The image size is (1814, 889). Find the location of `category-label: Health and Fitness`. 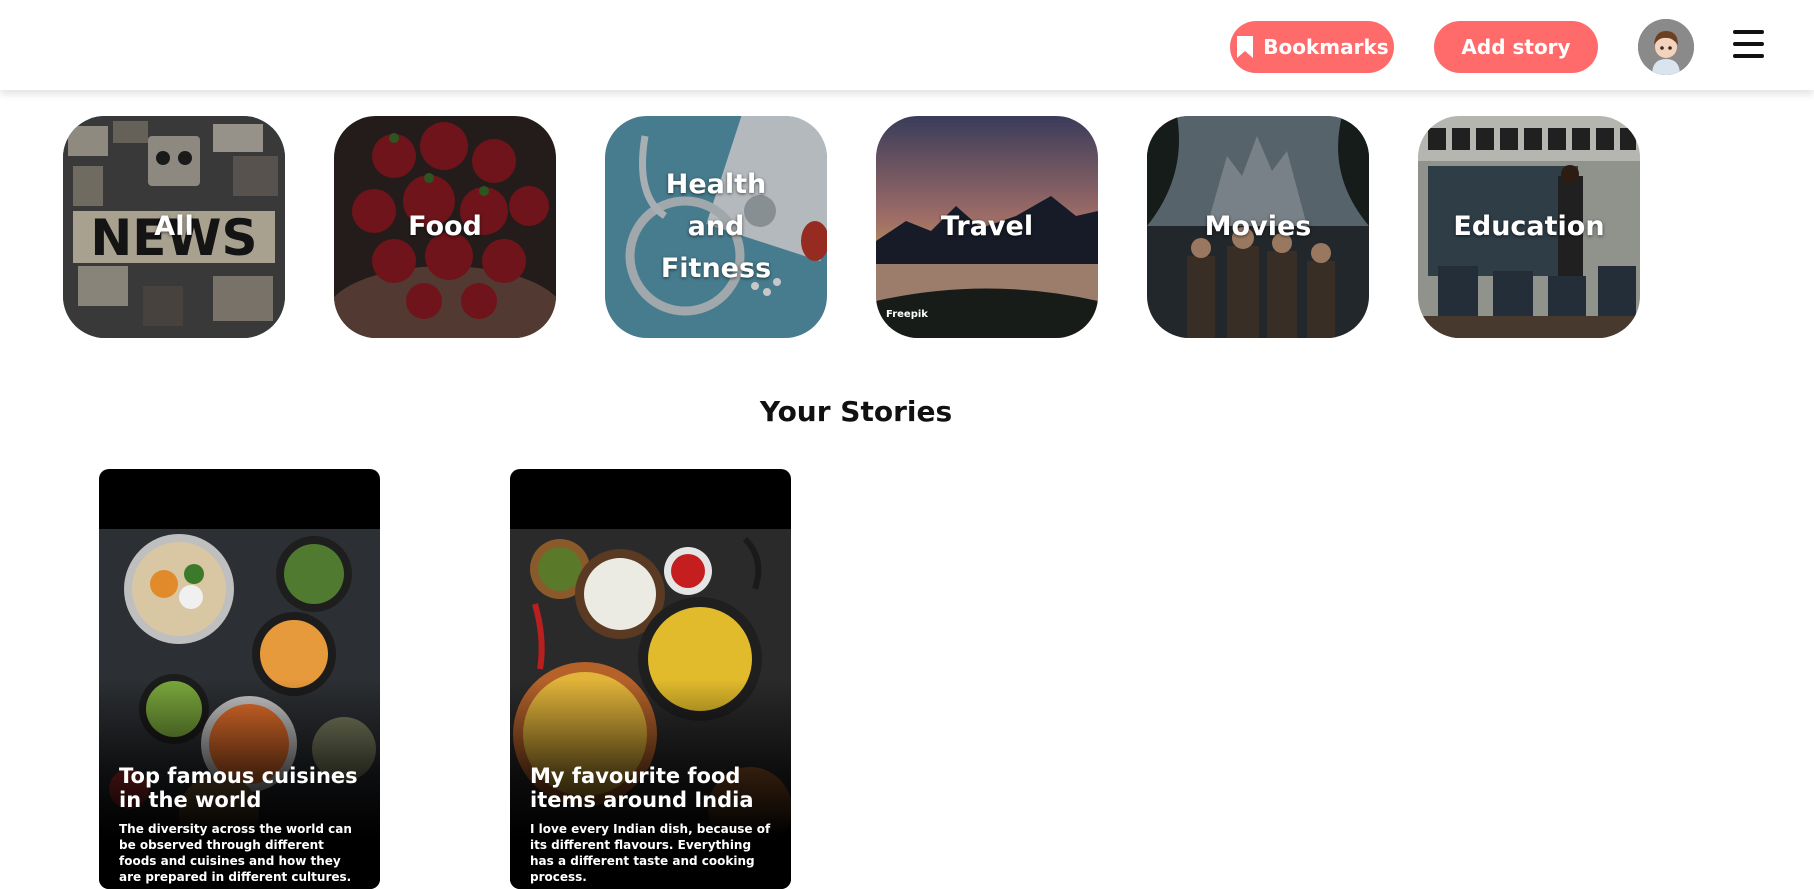

category-label: Health and Fitness is located at coordinates (716, 226).